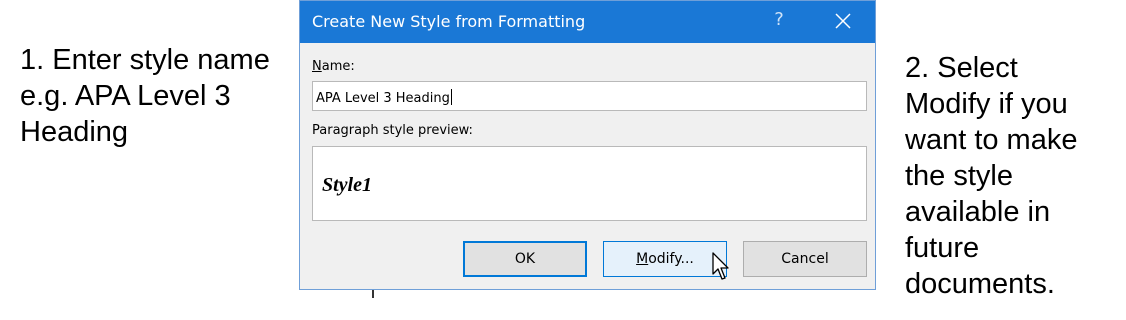  I want to click on style-name-input: APA Level 3 Heading, so click(589, 96).